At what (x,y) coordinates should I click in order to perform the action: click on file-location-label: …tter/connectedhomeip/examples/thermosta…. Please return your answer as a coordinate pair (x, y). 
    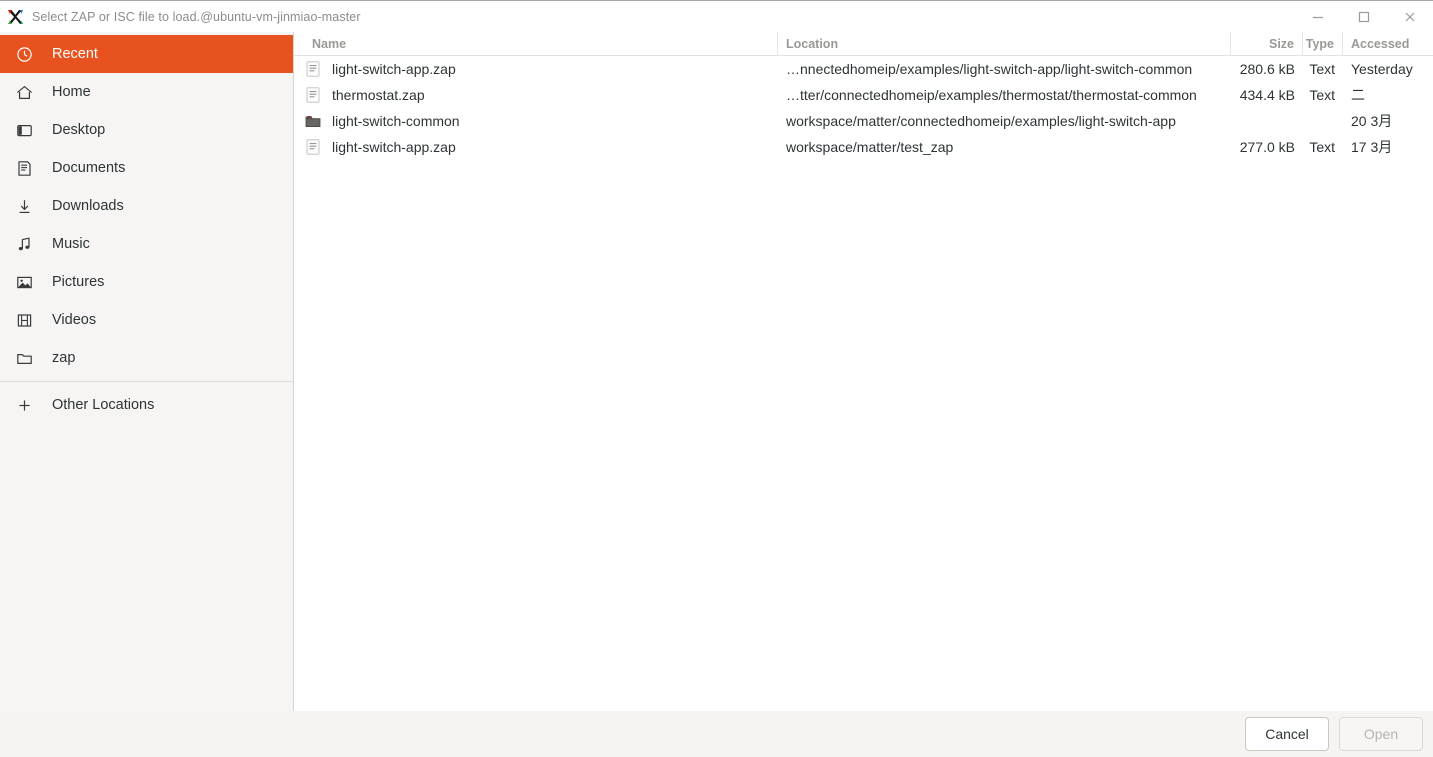
    Looking at the image, I should click on (991, 95).